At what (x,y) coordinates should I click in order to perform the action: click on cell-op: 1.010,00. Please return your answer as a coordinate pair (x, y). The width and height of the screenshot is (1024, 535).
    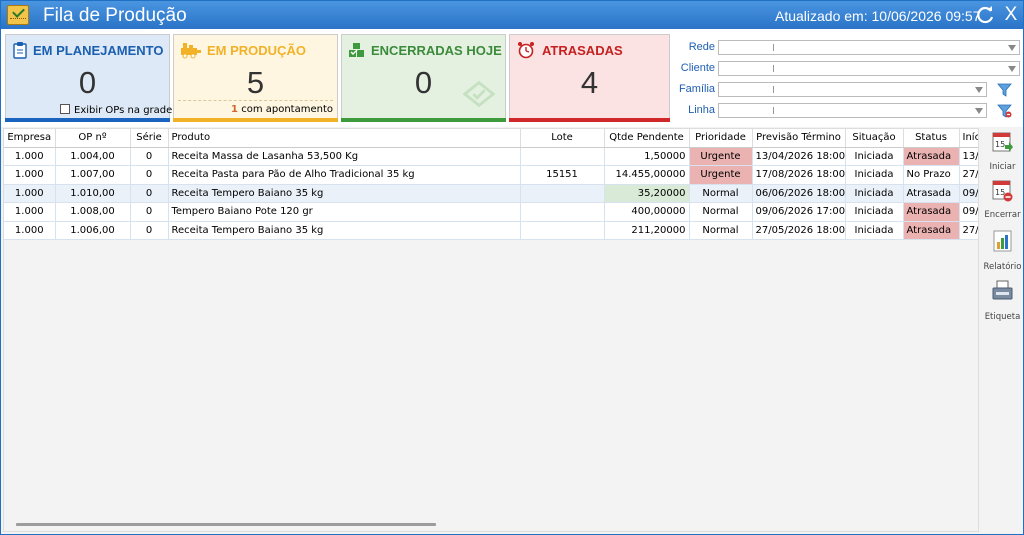
    Looking at the image, I should click on (93, 193).